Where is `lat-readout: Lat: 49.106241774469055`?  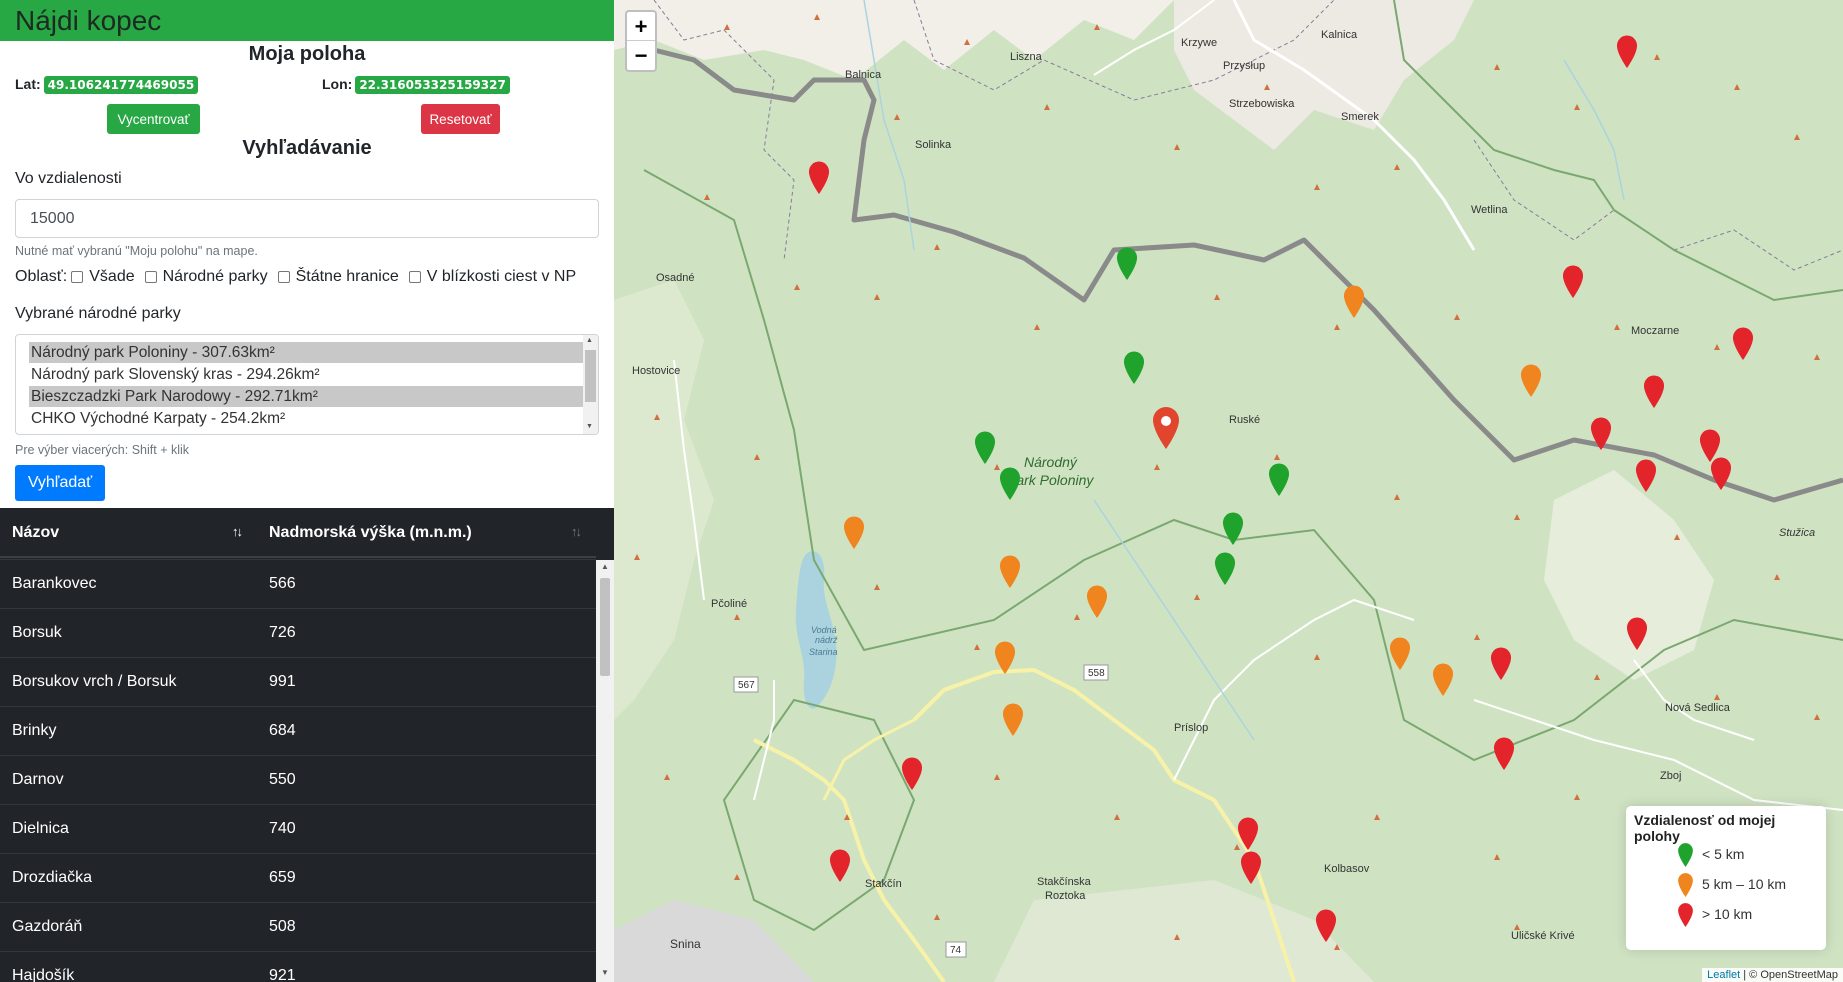
lat-readout: Lat: 49.106241774469055 is located at coordinates (107, 85).